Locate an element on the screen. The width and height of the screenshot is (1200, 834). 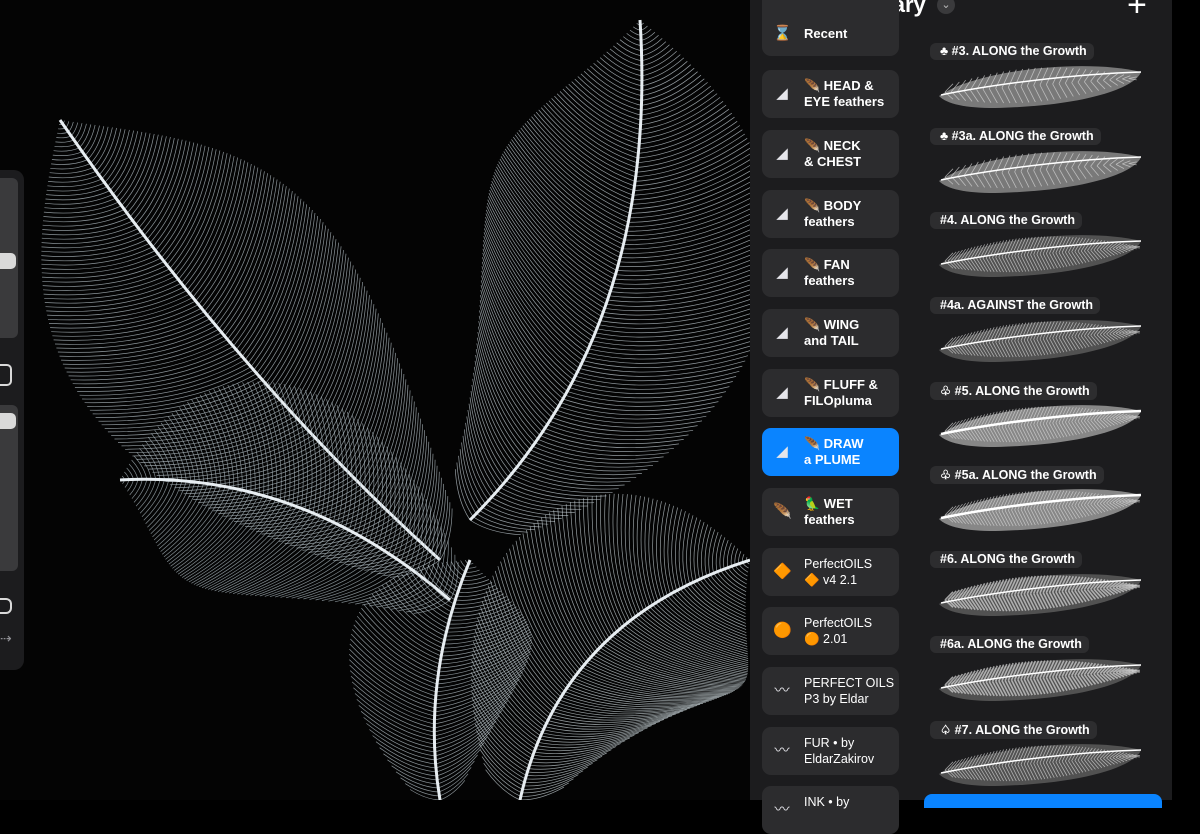
brush-set-label: FUR • by EldarZakirov is located at coordinates (839, 751).